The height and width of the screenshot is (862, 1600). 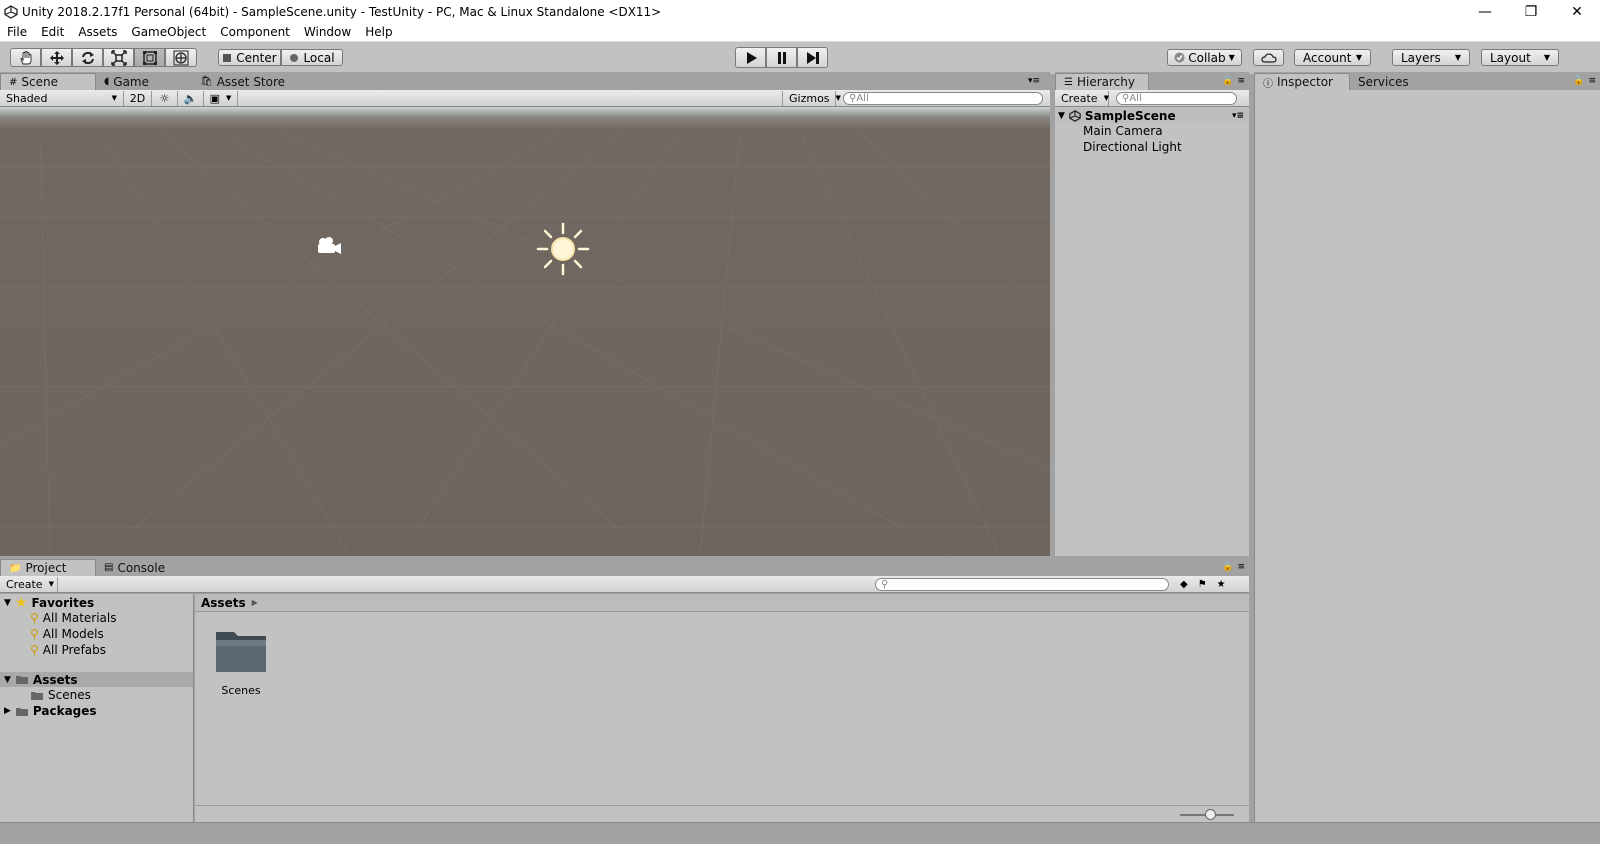 What do you see at coordinates (87, 57) in the screenshot?
I see `rotate-tool-button` at bounding box center [87, 57].